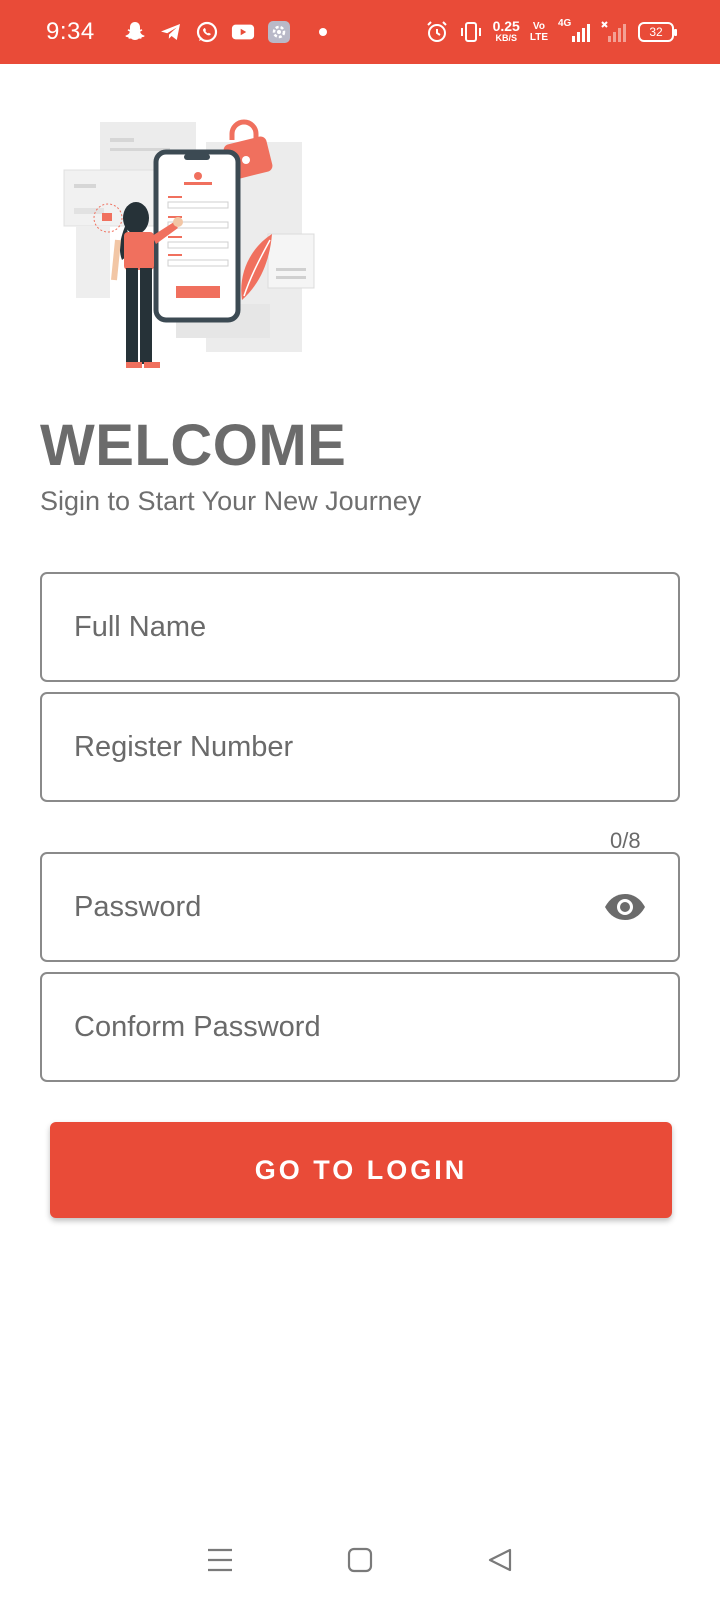  What do you see at coordinates (551, 31) in the screenshot?
I see `status-right: 0.25 KB/S Vo LTE 4G 32` at bounding box center [551, 31].